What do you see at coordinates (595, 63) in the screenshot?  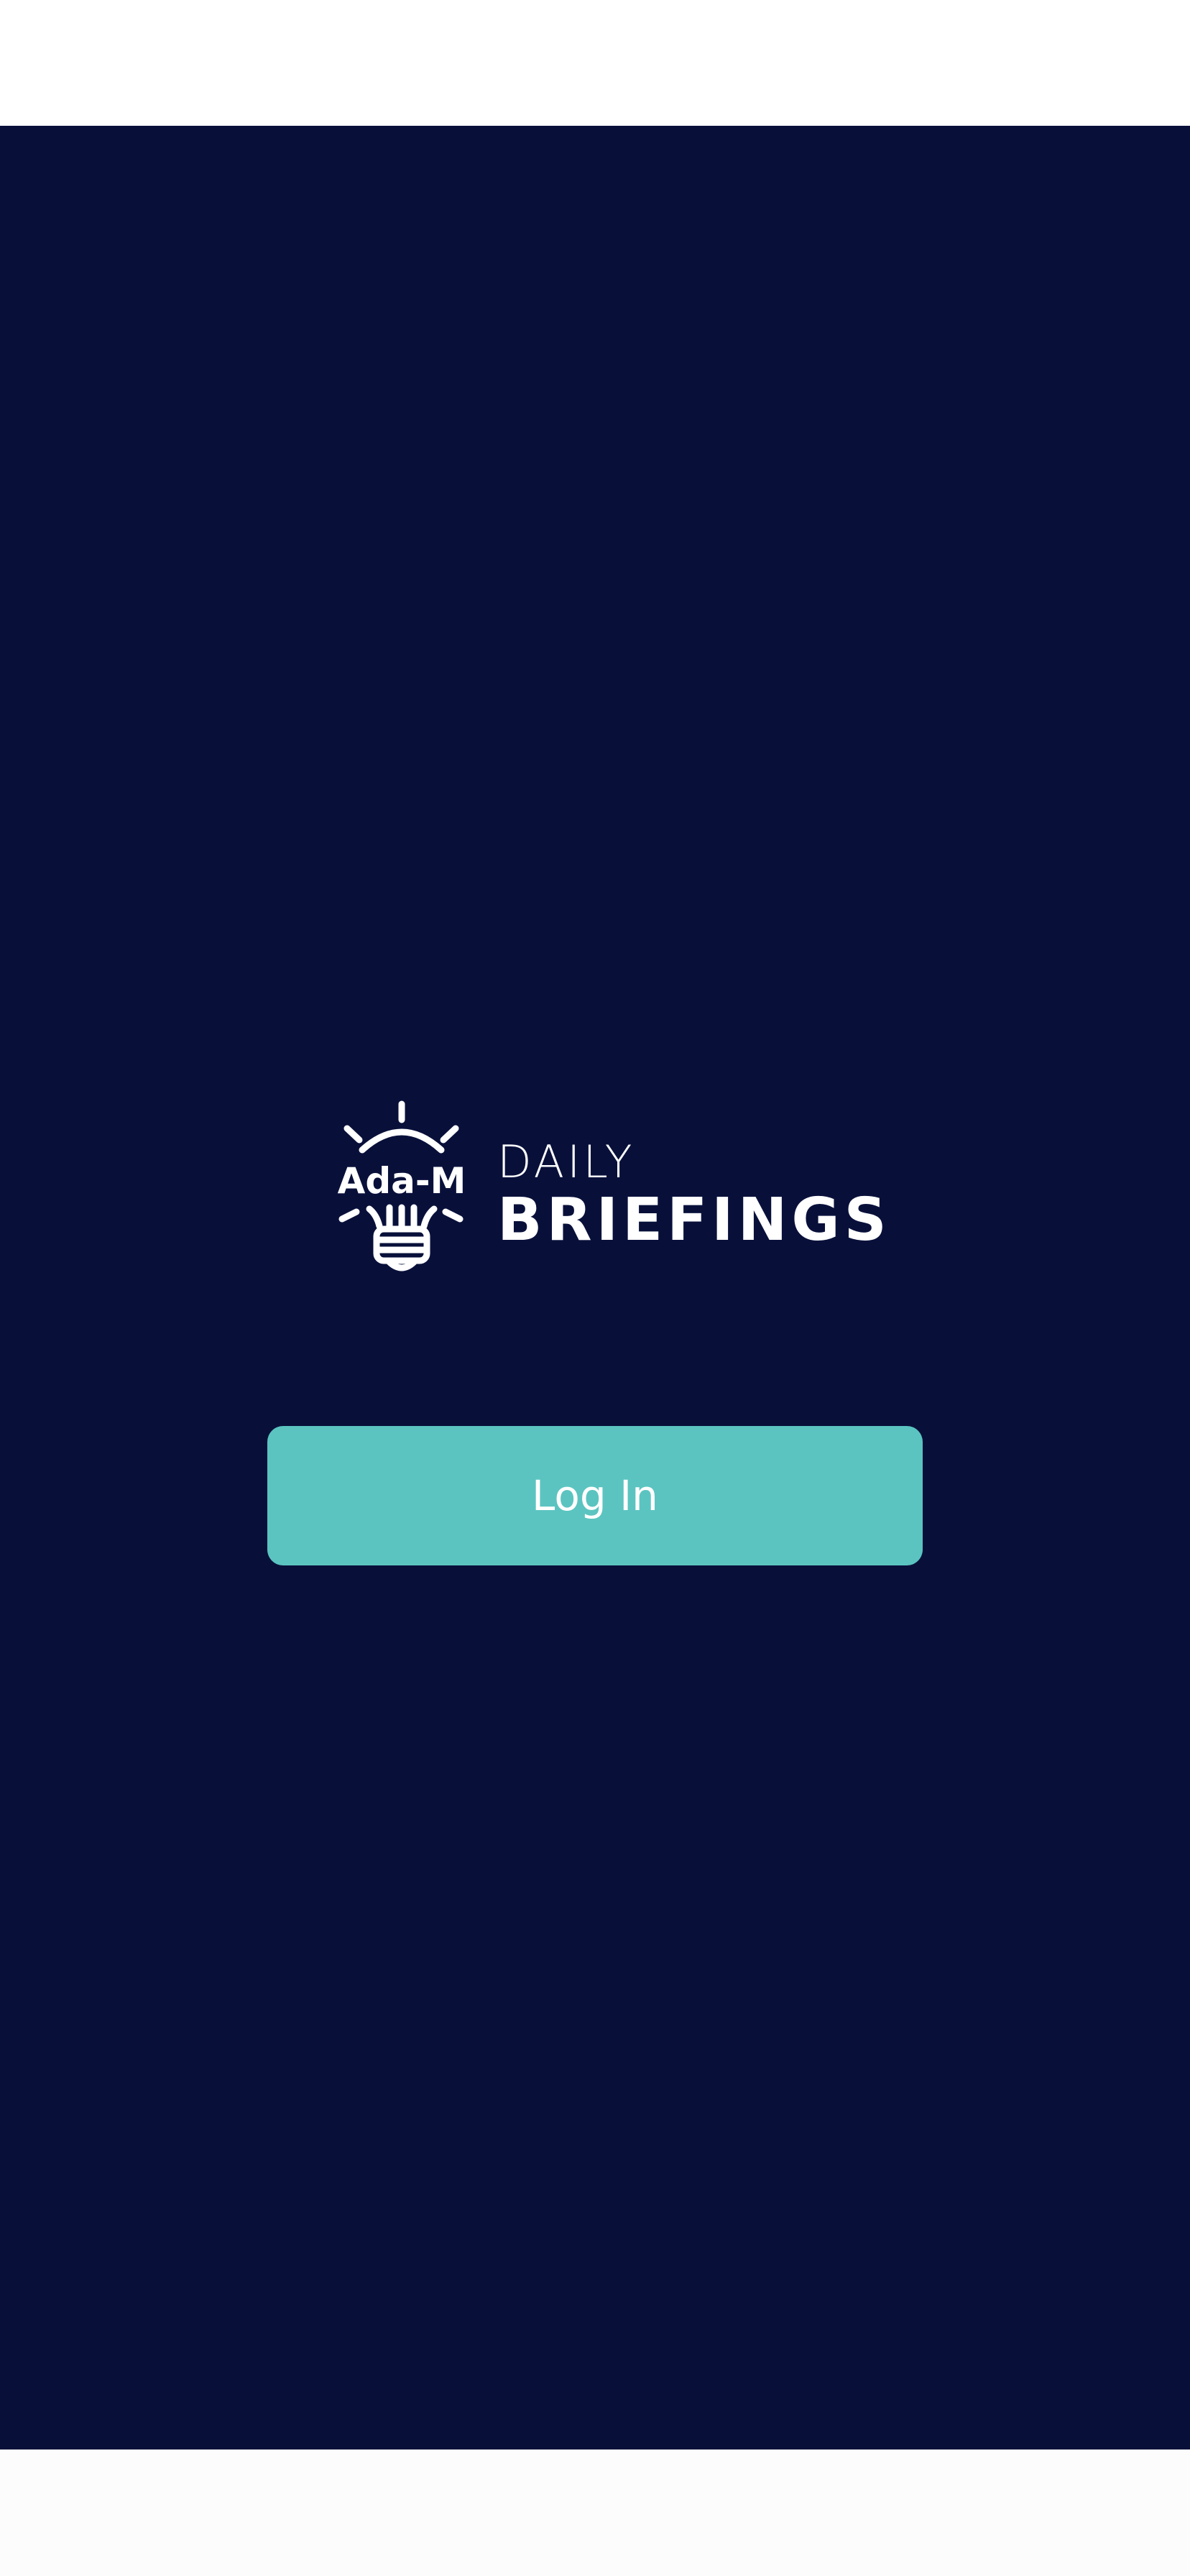 I see `status-bar` at bounding box center [595, 63].